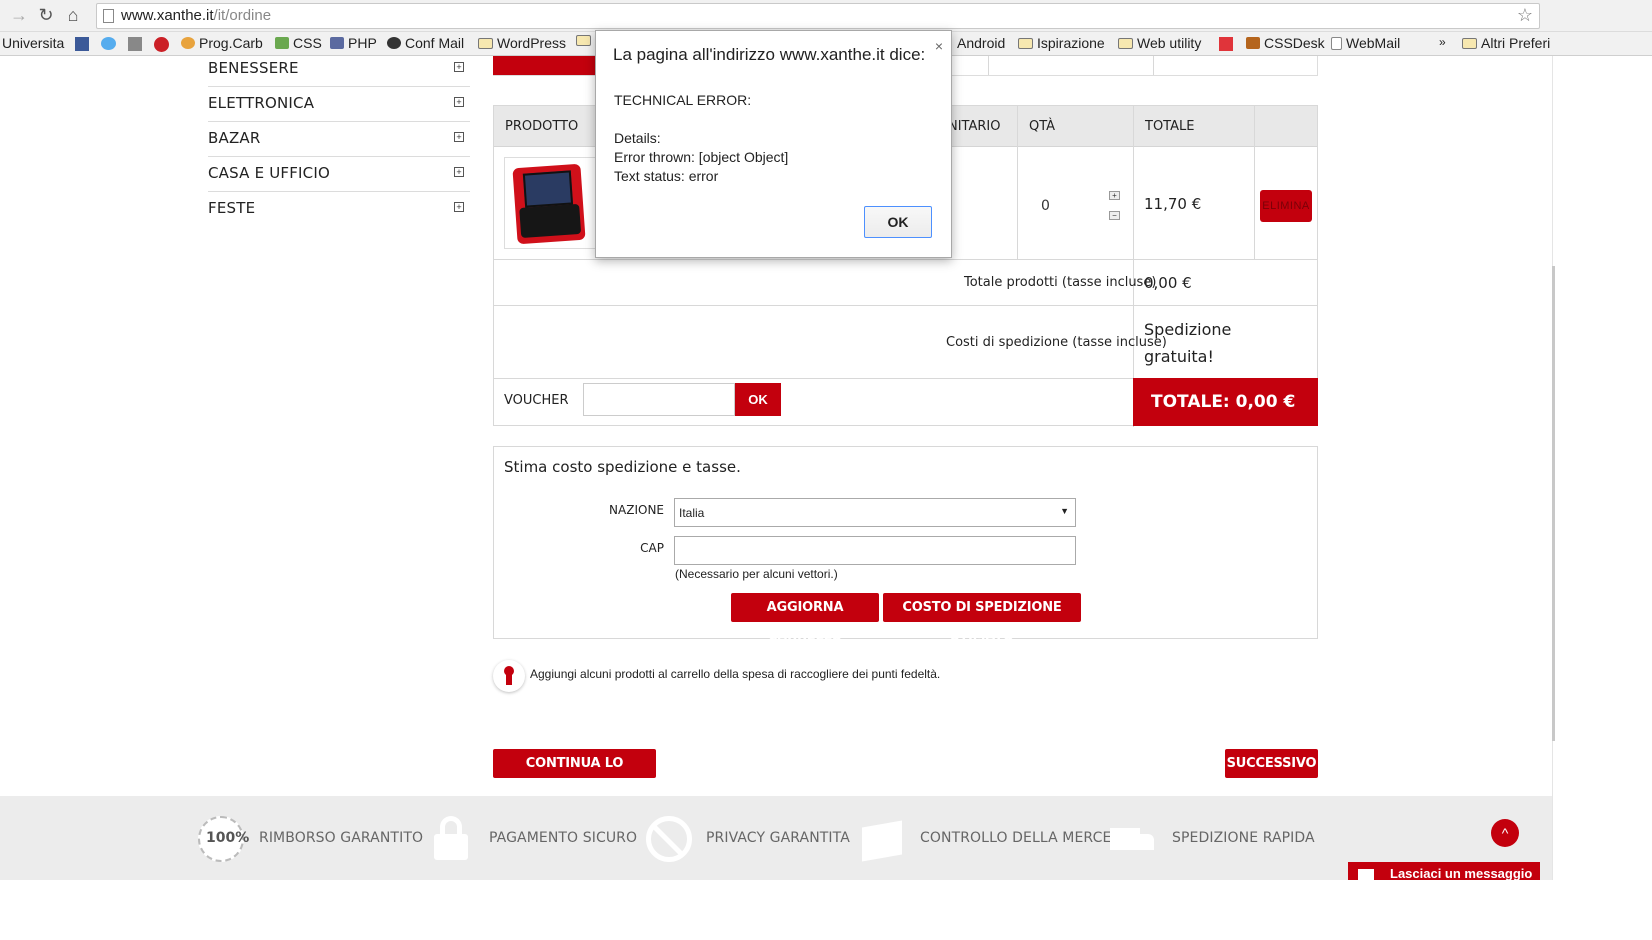 Image resolution: width=1652 pixels, height=940 pixels. Describe the element at coordinates (622, 467) in the screenshot. I see `estimate-title: Stima costo spedizione e tasse.` at that location.